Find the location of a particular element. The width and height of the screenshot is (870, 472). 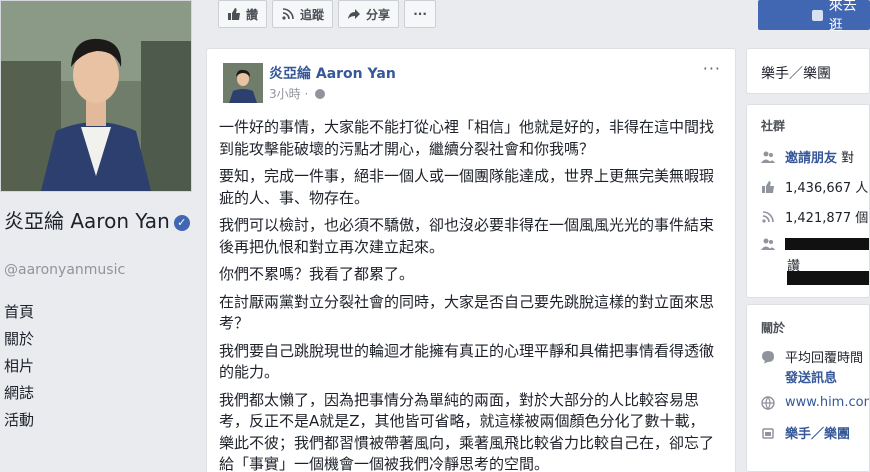

profile-photo-image is located at coordinates (96, 96).